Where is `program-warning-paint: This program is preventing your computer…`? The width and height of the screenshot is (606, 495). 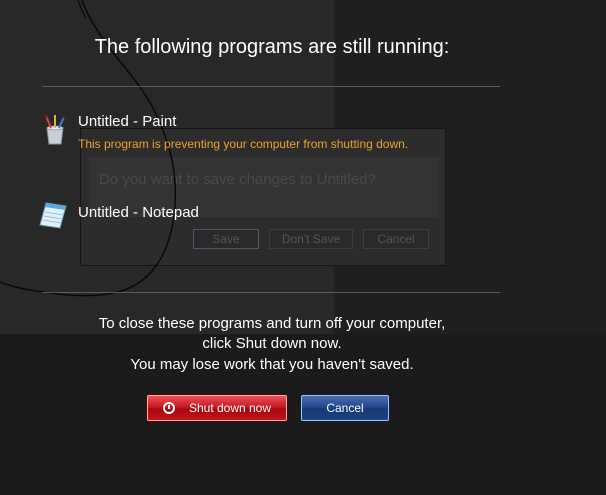 program-warning-paint: This program is preventing your computer… is located at coordinates (243, 144).